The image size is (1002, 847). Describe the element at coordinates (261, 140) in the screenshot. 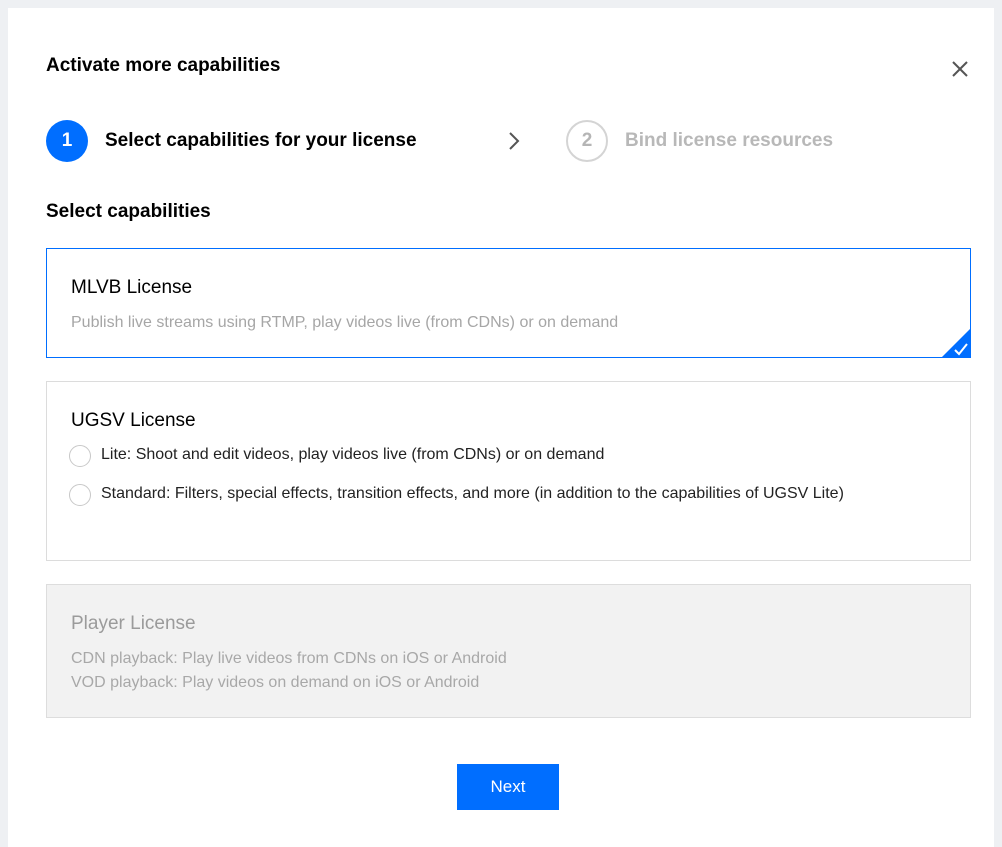

I see `step-label-1: Select capabilities for your license` at that location.